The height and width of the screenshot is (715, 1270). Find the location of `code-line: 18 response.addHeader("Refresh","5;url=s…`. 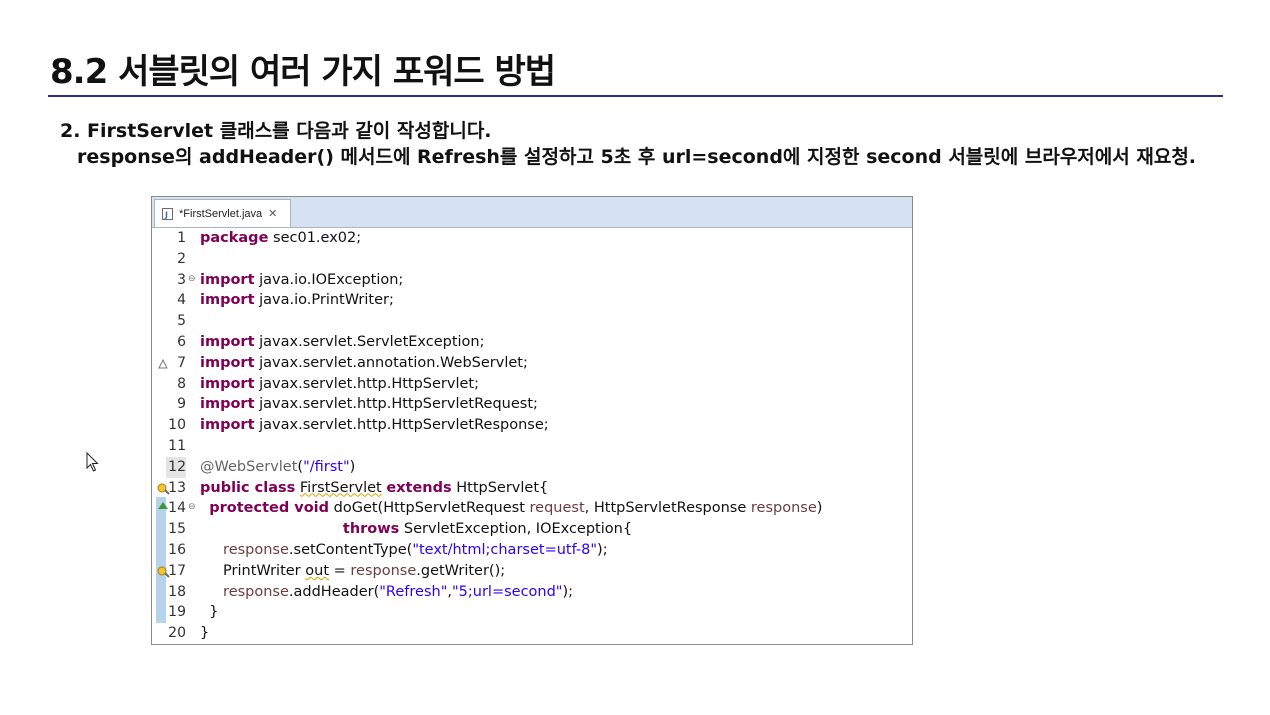

code-line: 18 response.addHeader("Refresh","5;url=s… is located at coordinates (532, 592).